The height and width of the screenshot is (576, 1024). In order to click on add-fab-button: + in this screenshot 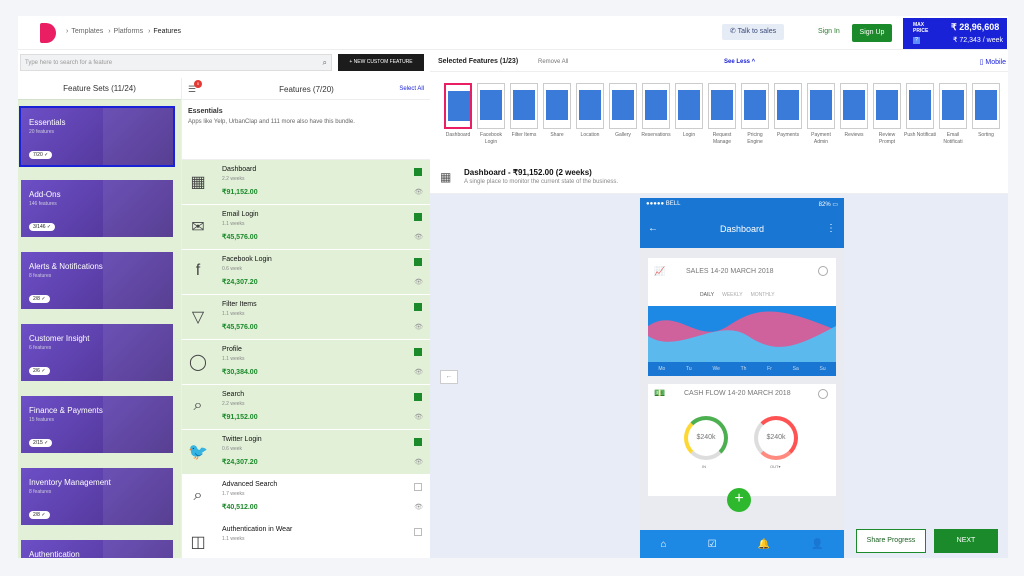, I will do `click(739, 500)`.